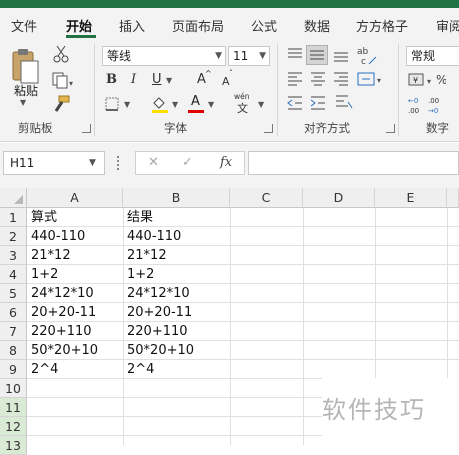 This screenshot has width=459, height=455. What do you see at coordinates (24, 25) in the screenshot?
I see `tab-file: 文件` at bounding box center [24, 25].